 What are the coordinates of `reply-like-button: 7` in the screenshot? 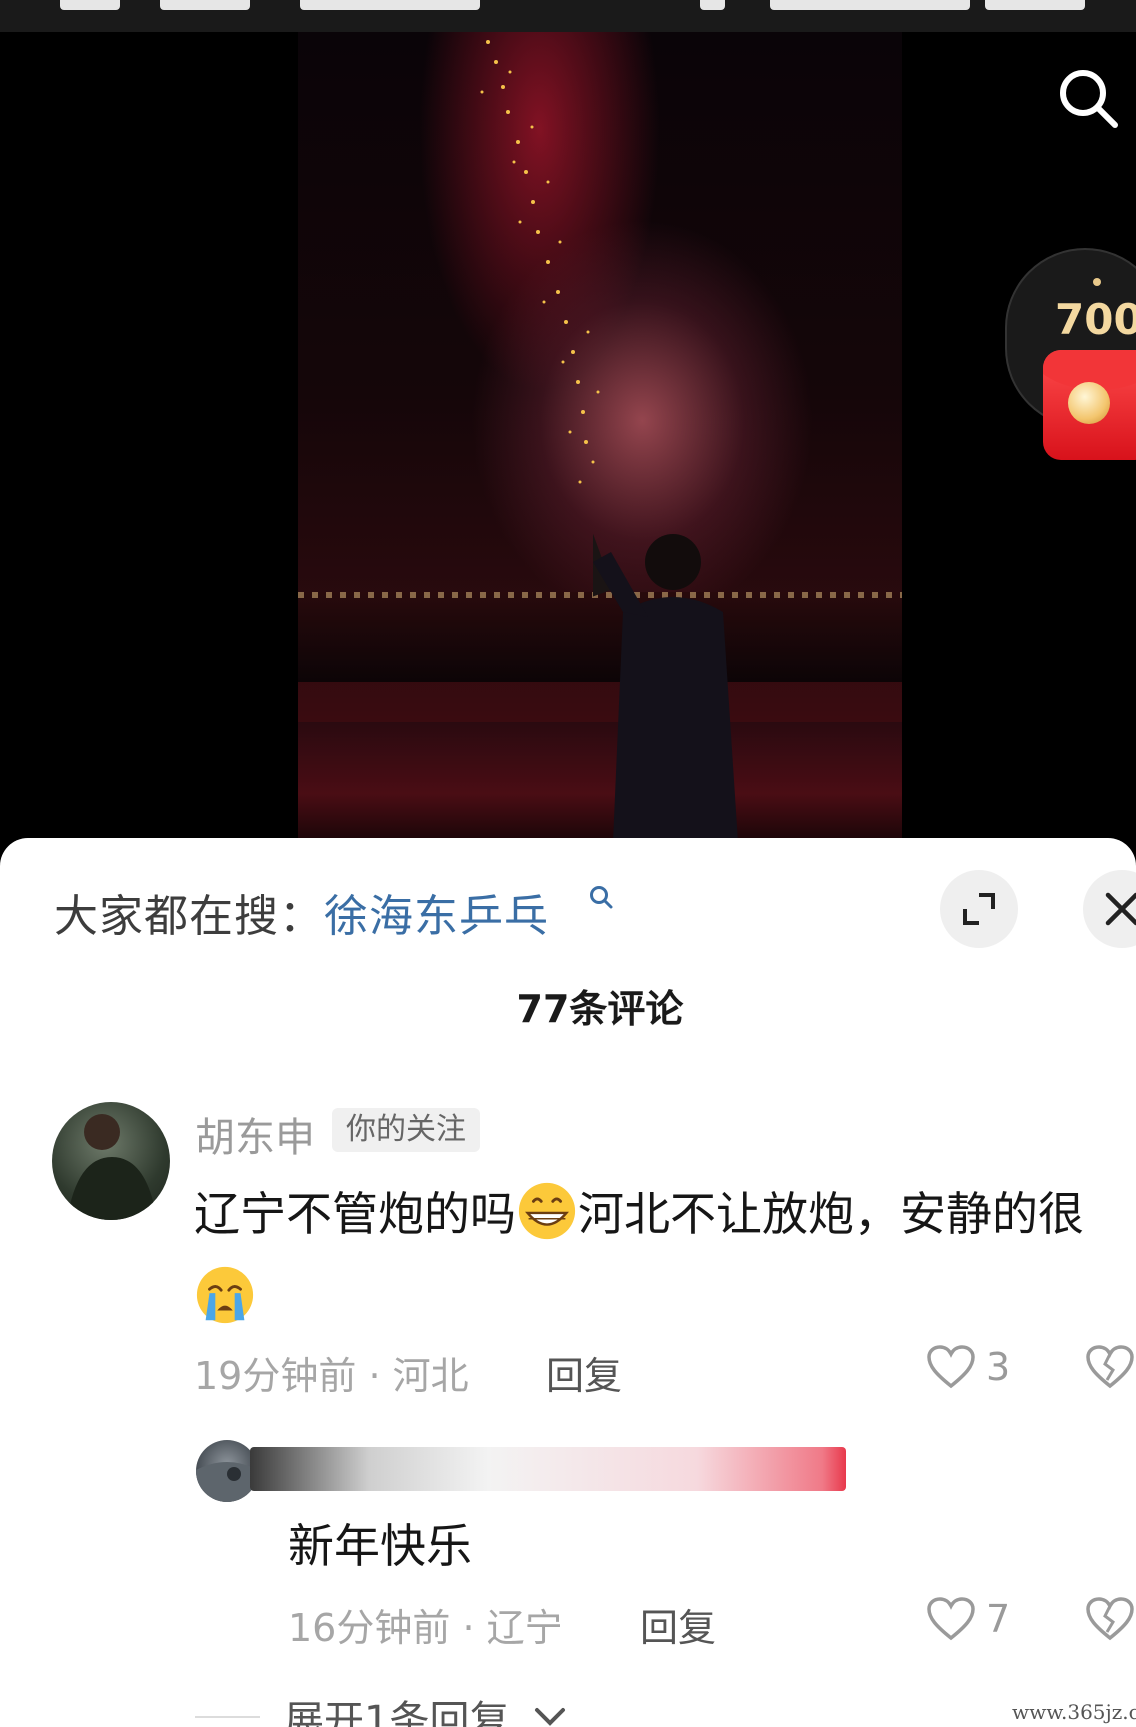 It's located at (968, 1619).